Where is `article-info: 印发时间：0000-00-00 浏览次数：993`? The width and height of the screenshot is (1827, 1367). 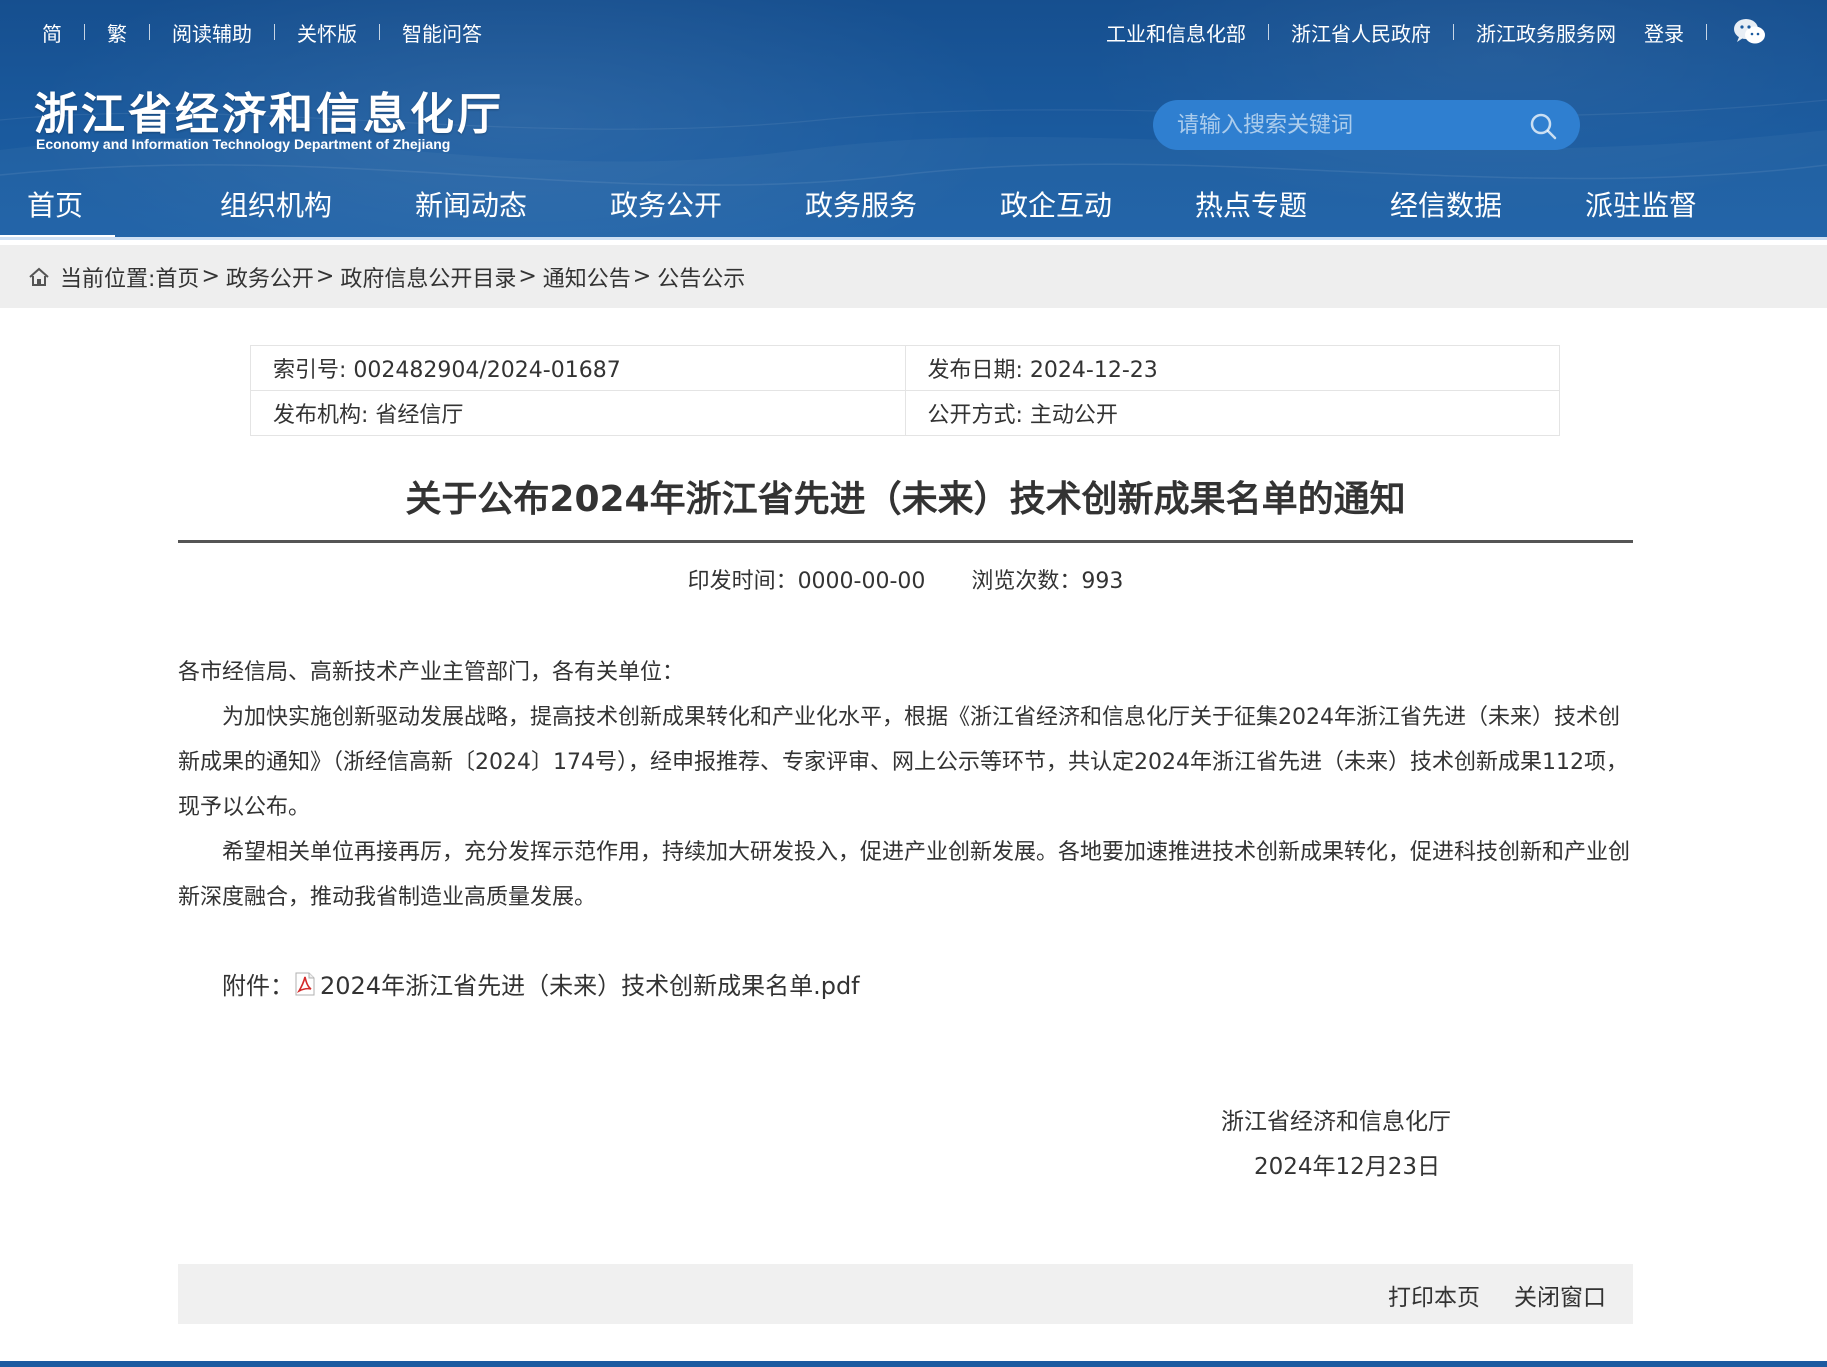 article-info: 印发时间：0000-00-00 浏览次数：993 is located at coordinates (905, 579).